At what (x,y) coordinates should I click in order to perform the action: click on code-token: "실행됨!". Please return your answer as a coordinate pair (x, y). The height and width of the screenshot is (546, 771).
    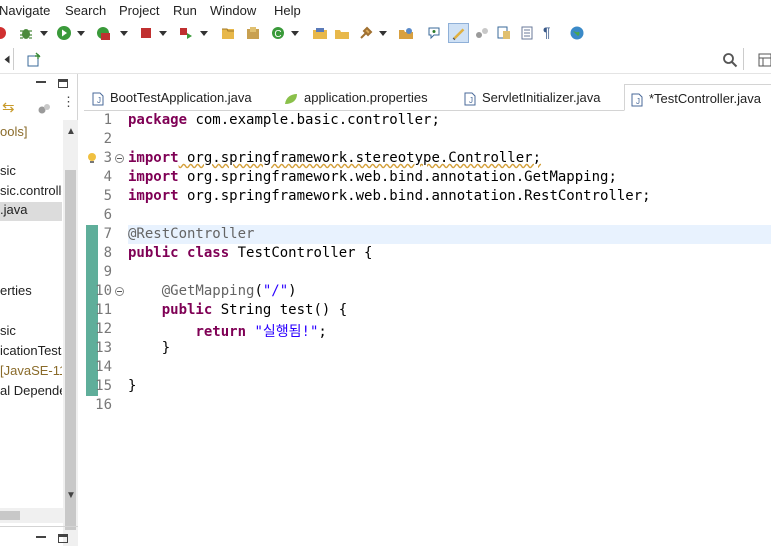
    Looking at the image, I should click on (286, 332).